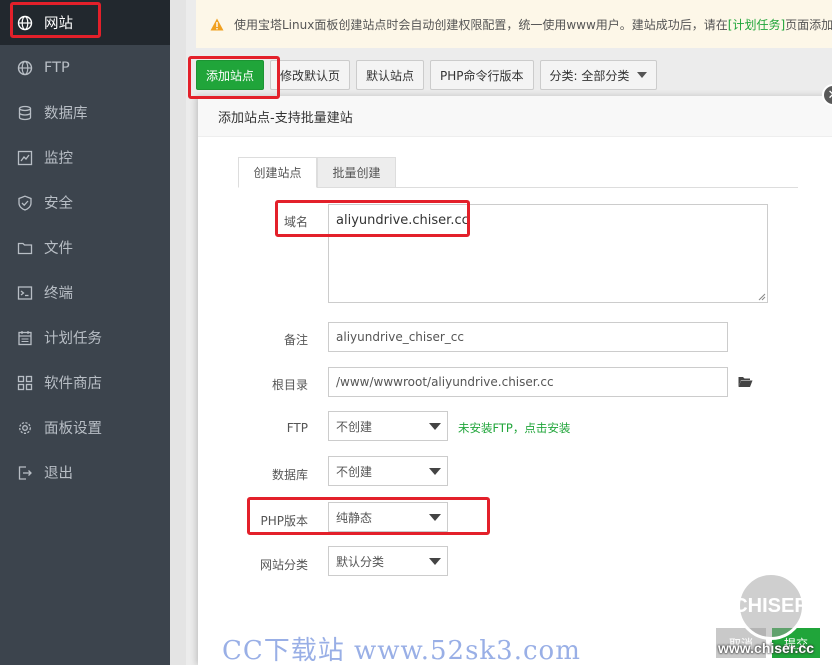 The image size is (832, 665). I want to click on database-icon, so click(25, 113).